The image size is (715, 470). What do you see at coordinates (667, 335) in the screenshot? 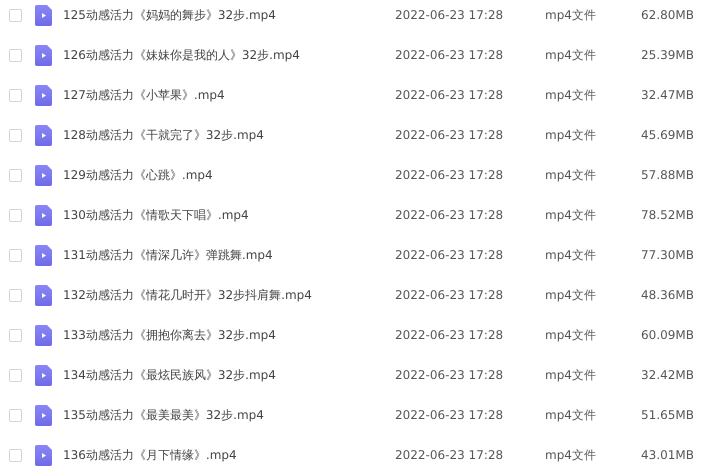
I see `file-size: 60.09MB` at bounding box center [667, 335].